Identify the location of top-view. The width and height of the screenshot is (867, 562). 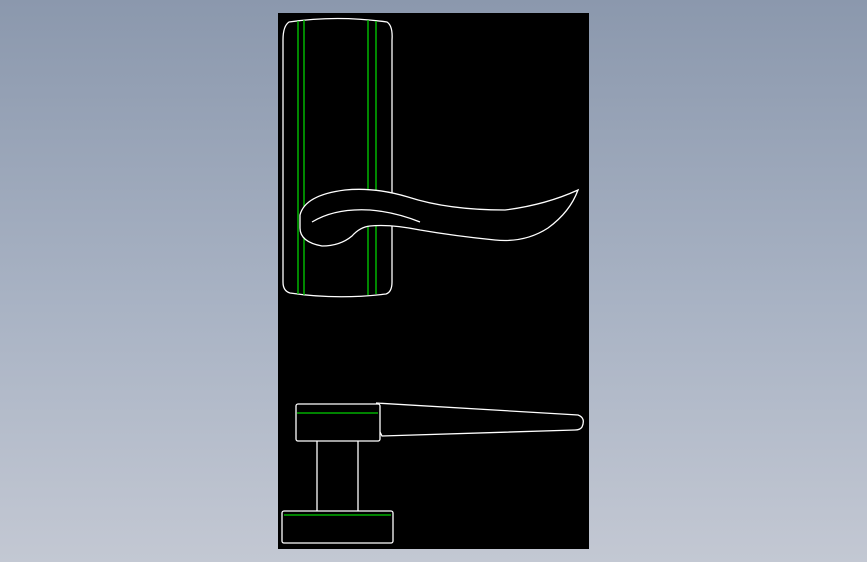
(432, 473).